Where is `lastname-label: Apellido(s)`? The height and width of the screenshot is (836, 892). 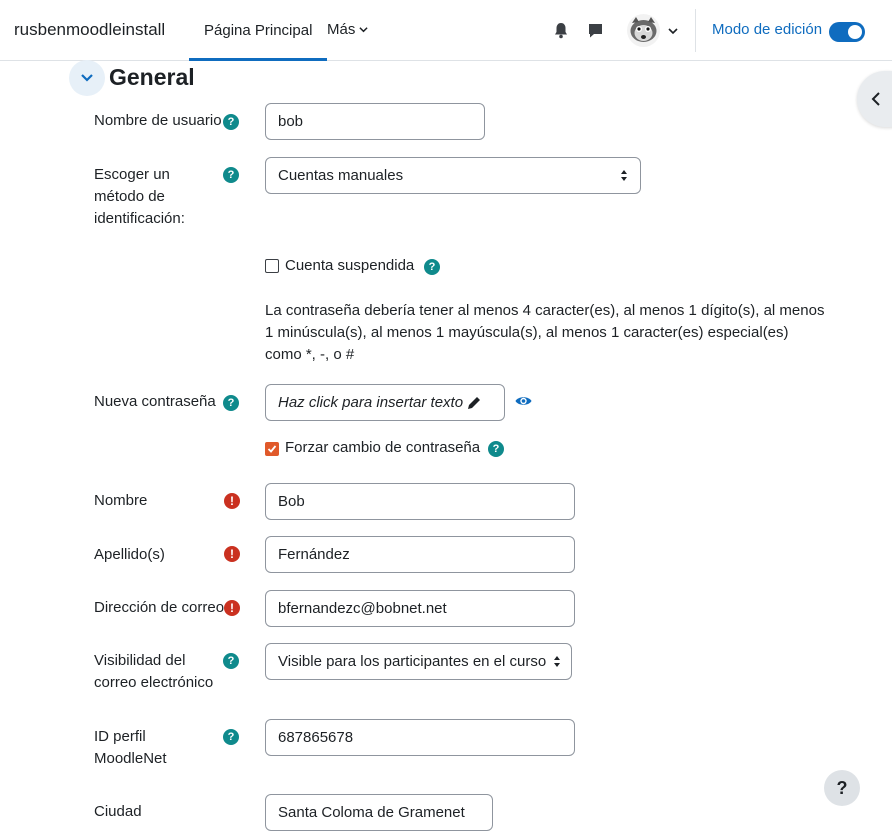
lastname-label: Apellido(s) is located at coordinates (129, 554).